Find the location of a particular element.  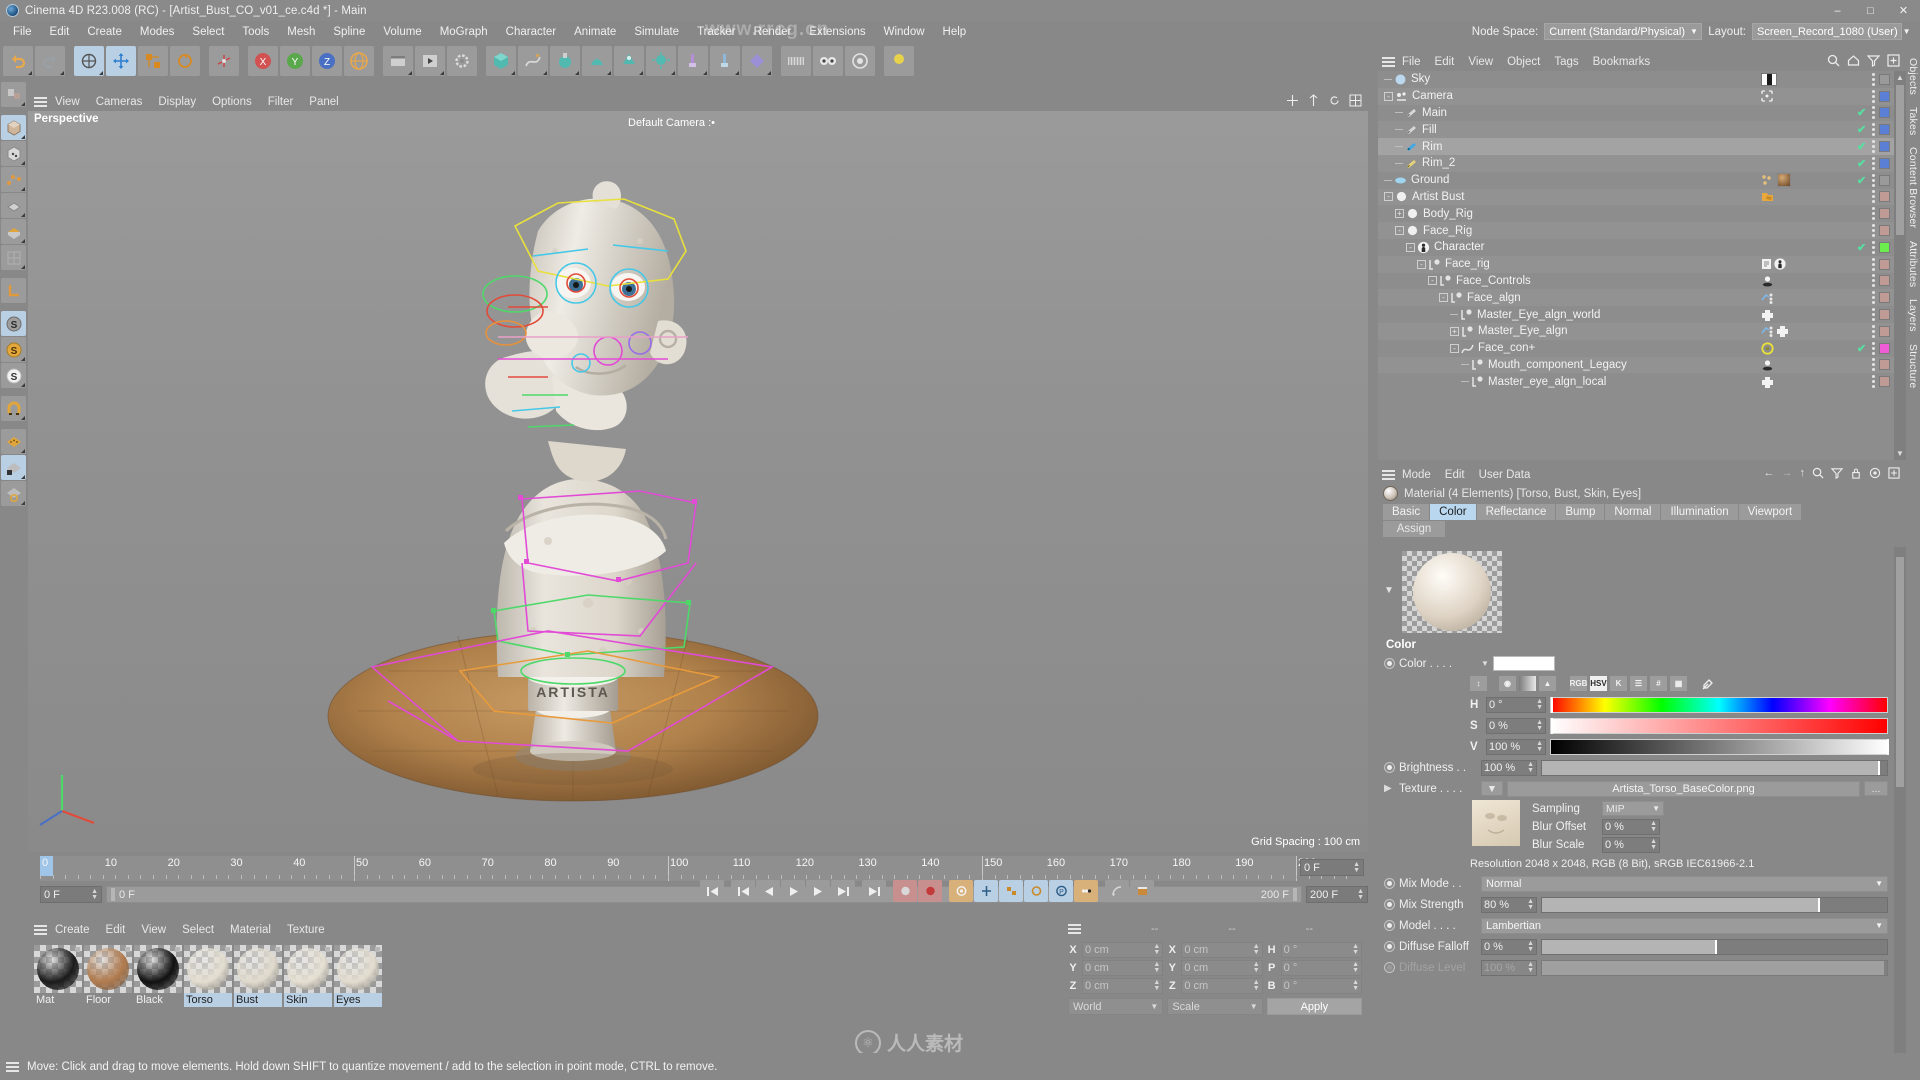

menu-item-extensions: Extensions is located at coordinates (837, 32).